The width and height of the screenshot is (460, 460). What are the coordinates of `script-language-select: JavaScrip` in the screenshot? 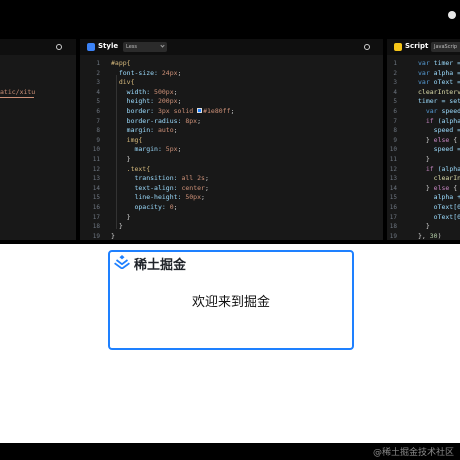 It's located at (445, 47).